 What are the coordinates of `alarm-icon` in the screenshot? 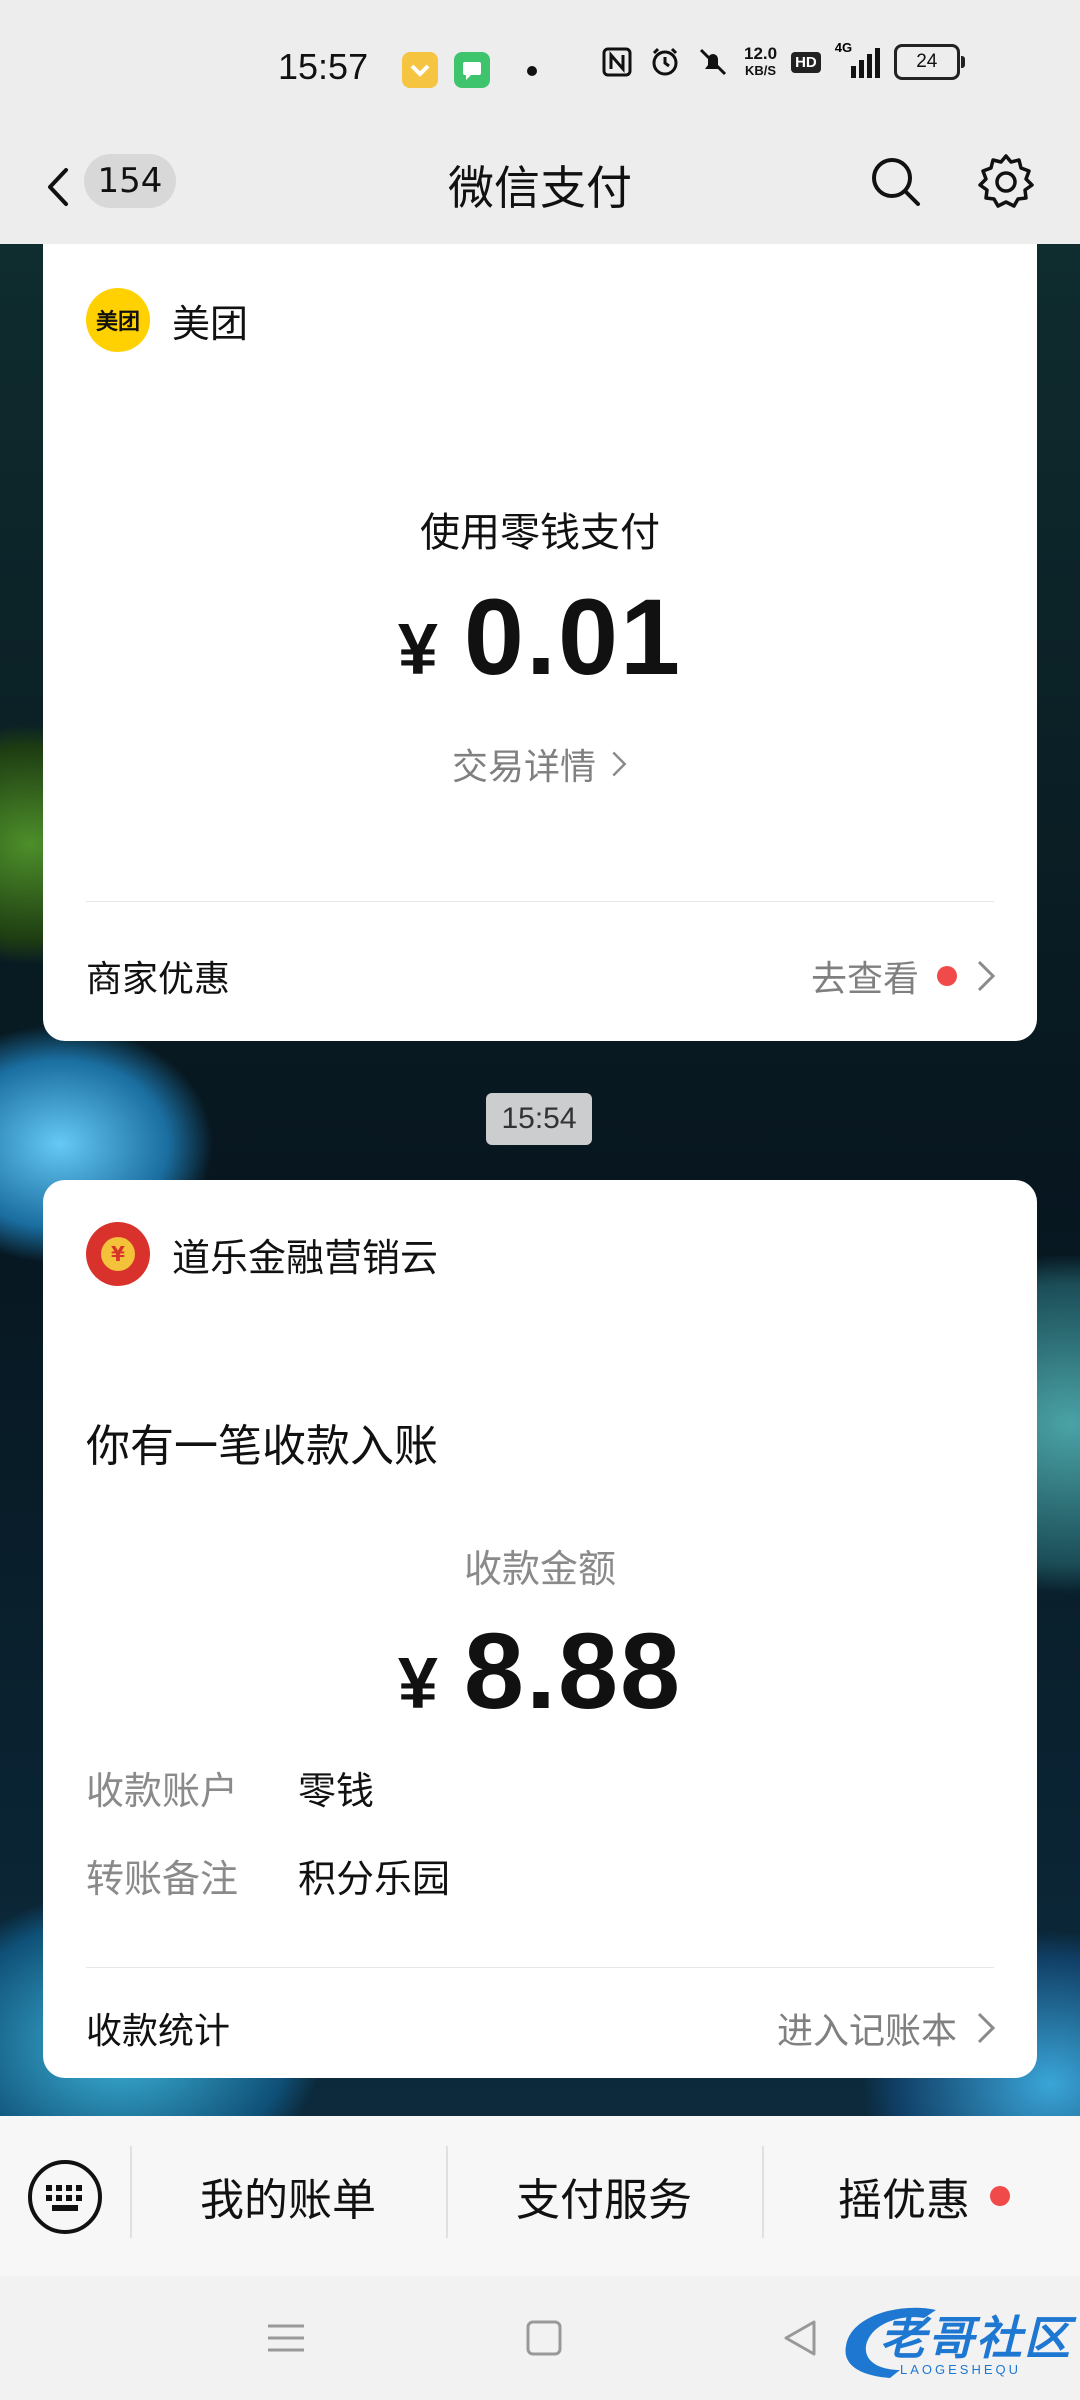 It's located at (665, 61).